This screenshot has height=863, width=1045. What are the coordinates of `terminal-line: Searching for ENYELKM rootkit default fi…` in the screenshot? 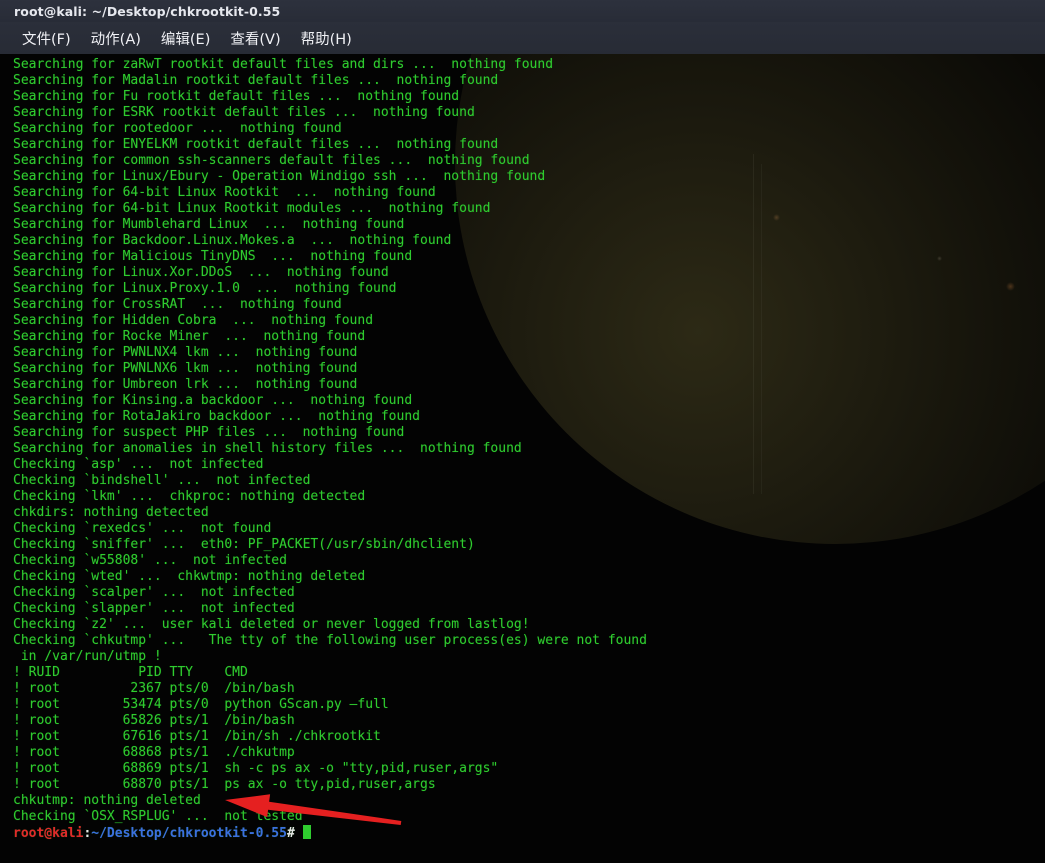 It's located at (256, 144).